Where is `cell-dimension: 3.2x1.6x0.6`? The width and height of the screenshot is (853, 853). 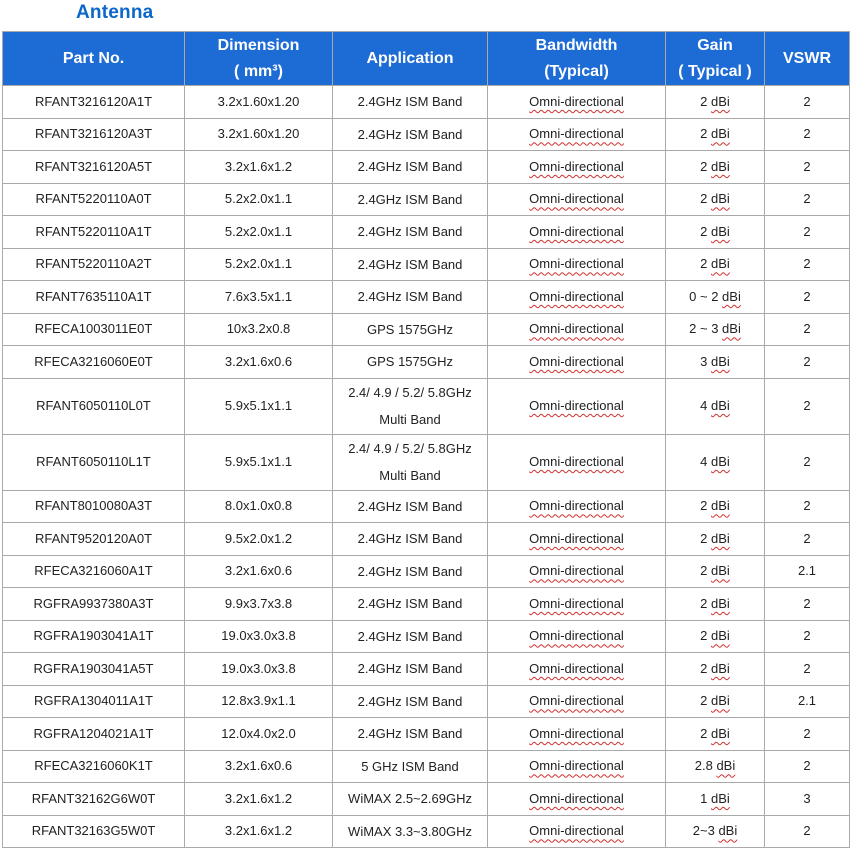 cell-dimension: 3.2x1.6x0.6 is located at coordinates (258, 571).